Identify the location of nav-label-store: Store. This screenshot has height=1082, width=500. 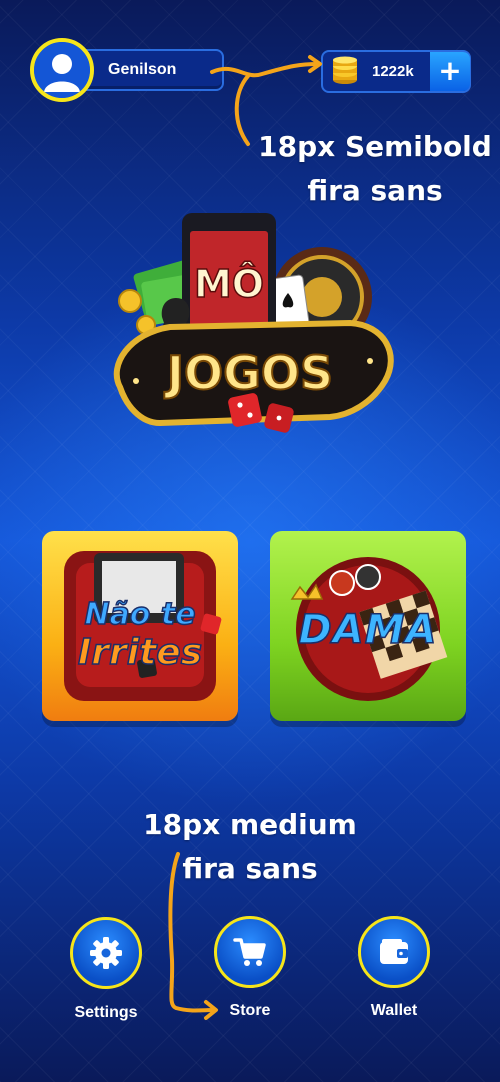
(250, 1011).